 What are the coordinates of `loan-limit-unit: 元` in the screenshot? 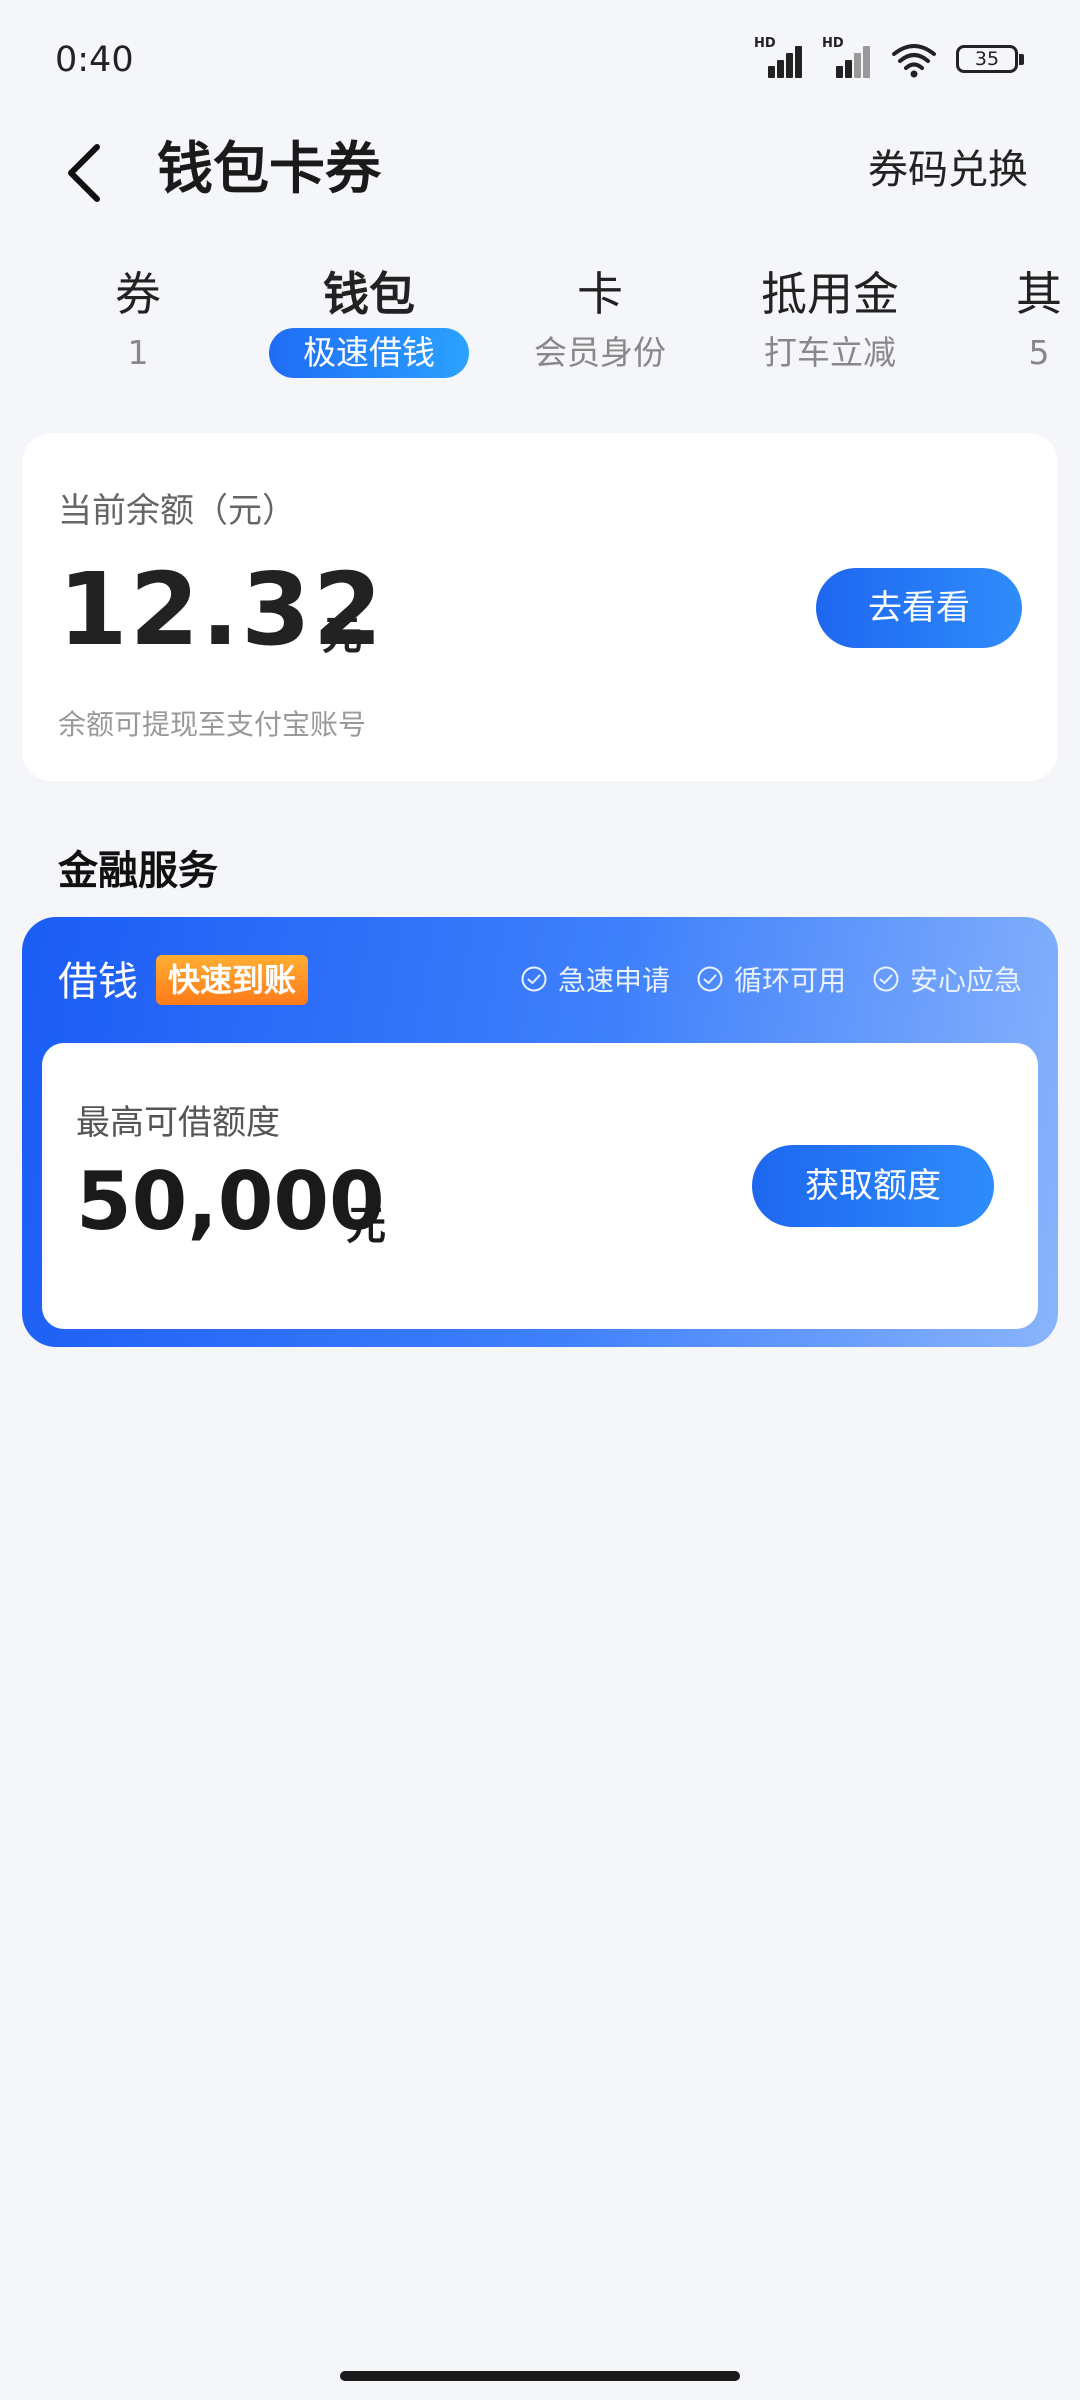 It's located at (366, 1226).